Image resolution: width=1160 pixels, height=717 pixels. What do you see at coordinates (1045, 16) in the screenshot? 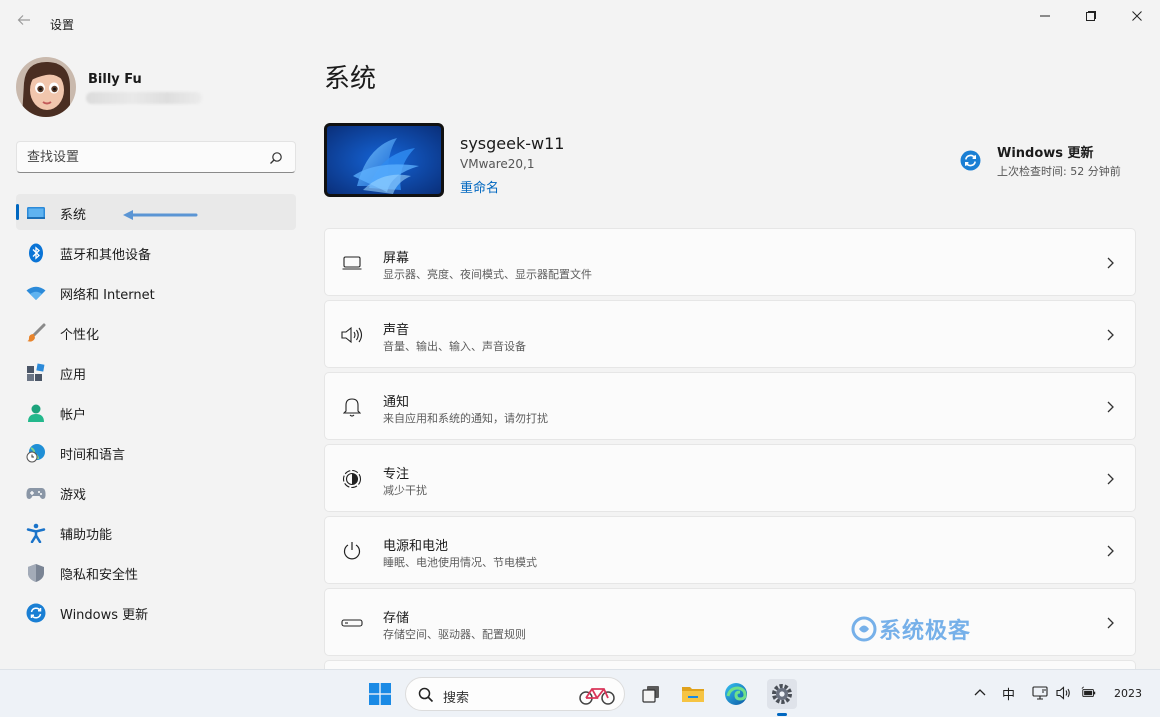
I see `minimize-icon` at bounding box center [1045, 16].